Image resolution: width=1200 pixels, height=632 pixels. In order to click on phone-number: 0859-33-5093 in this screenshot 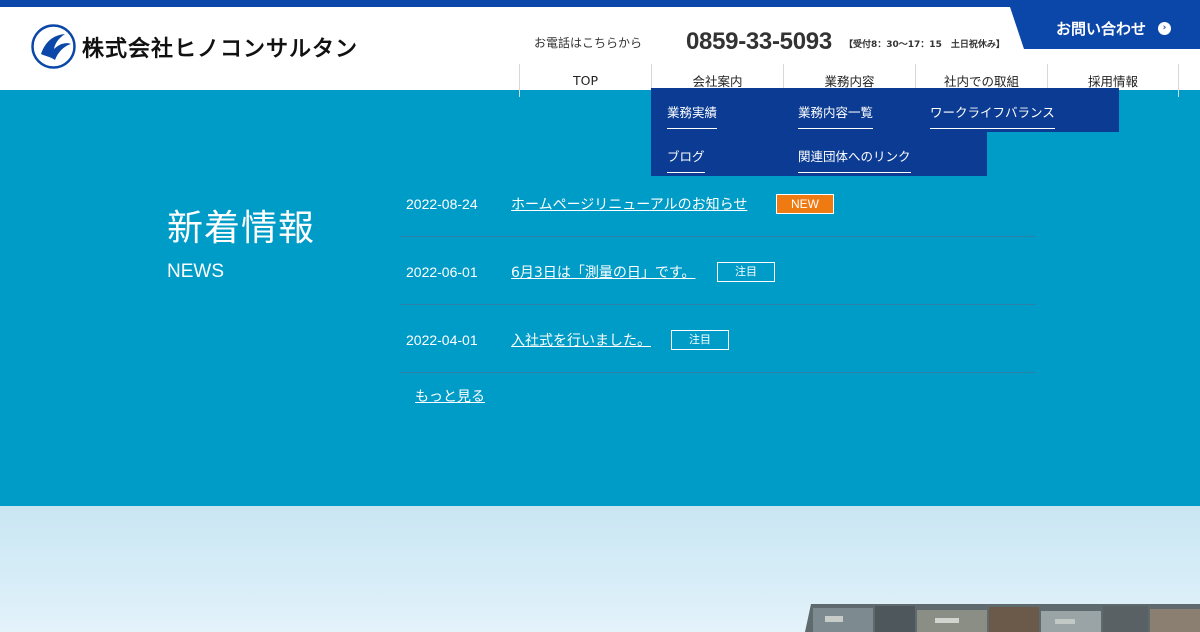, I will do `click(759, 42)`.